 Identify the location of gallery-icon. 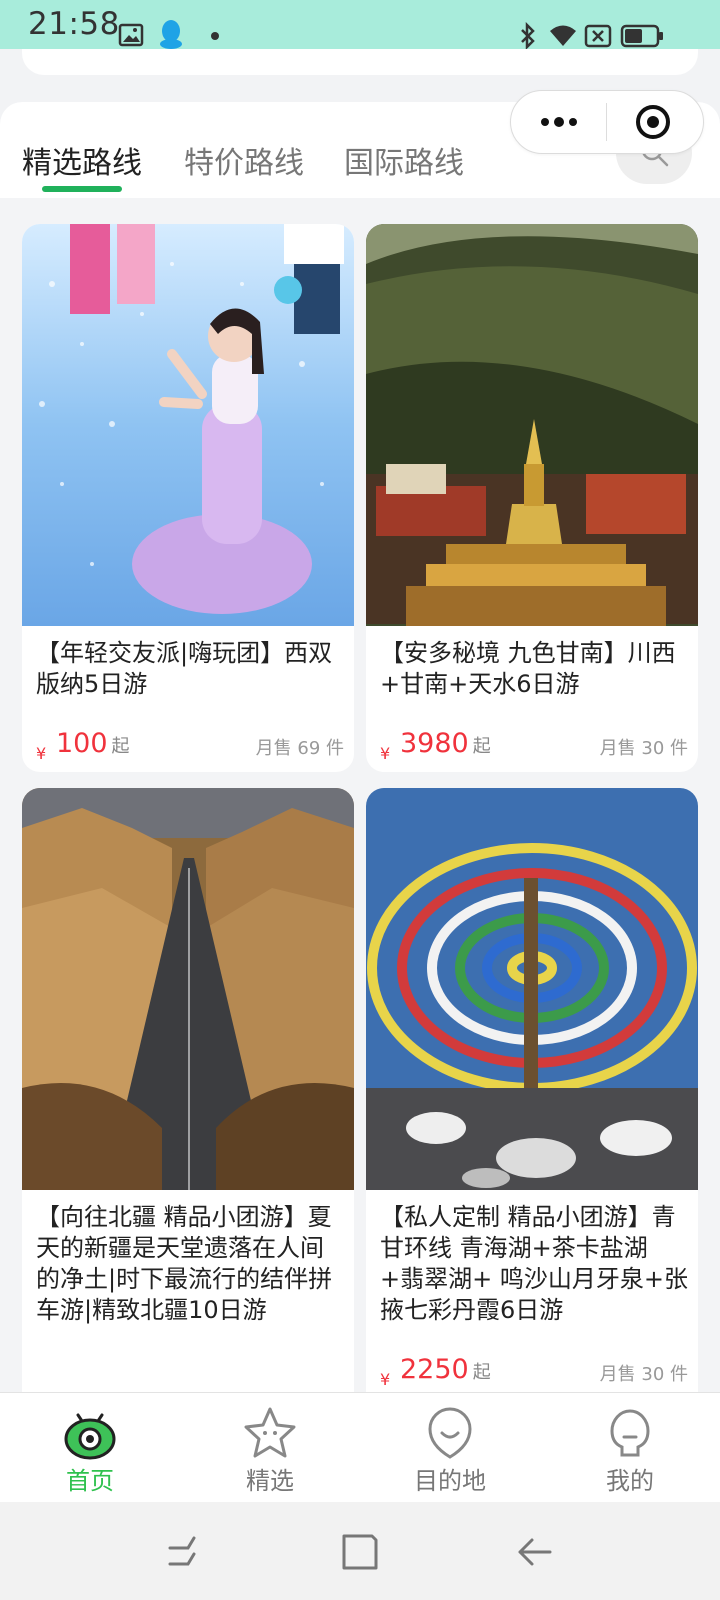
(131, 35).